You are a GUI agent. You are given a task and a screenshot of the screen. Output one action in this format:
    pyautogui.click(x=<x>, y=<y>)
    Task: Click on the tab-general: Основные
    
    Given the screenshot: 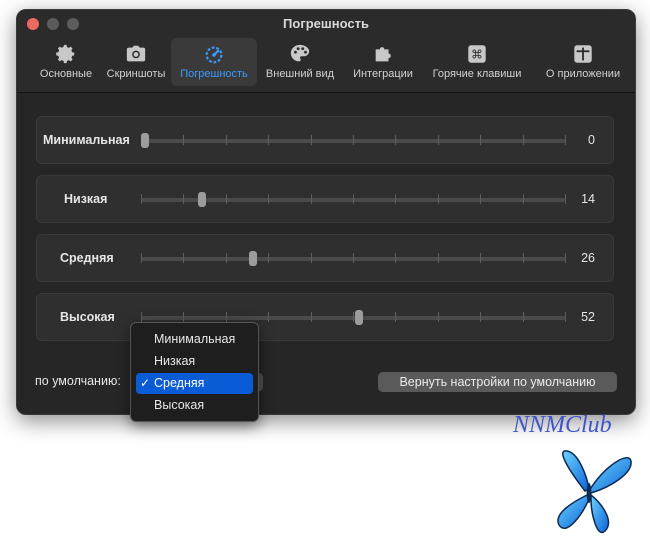 What is the action you would take?
    pyautogui.click(x=66, y=62)
    